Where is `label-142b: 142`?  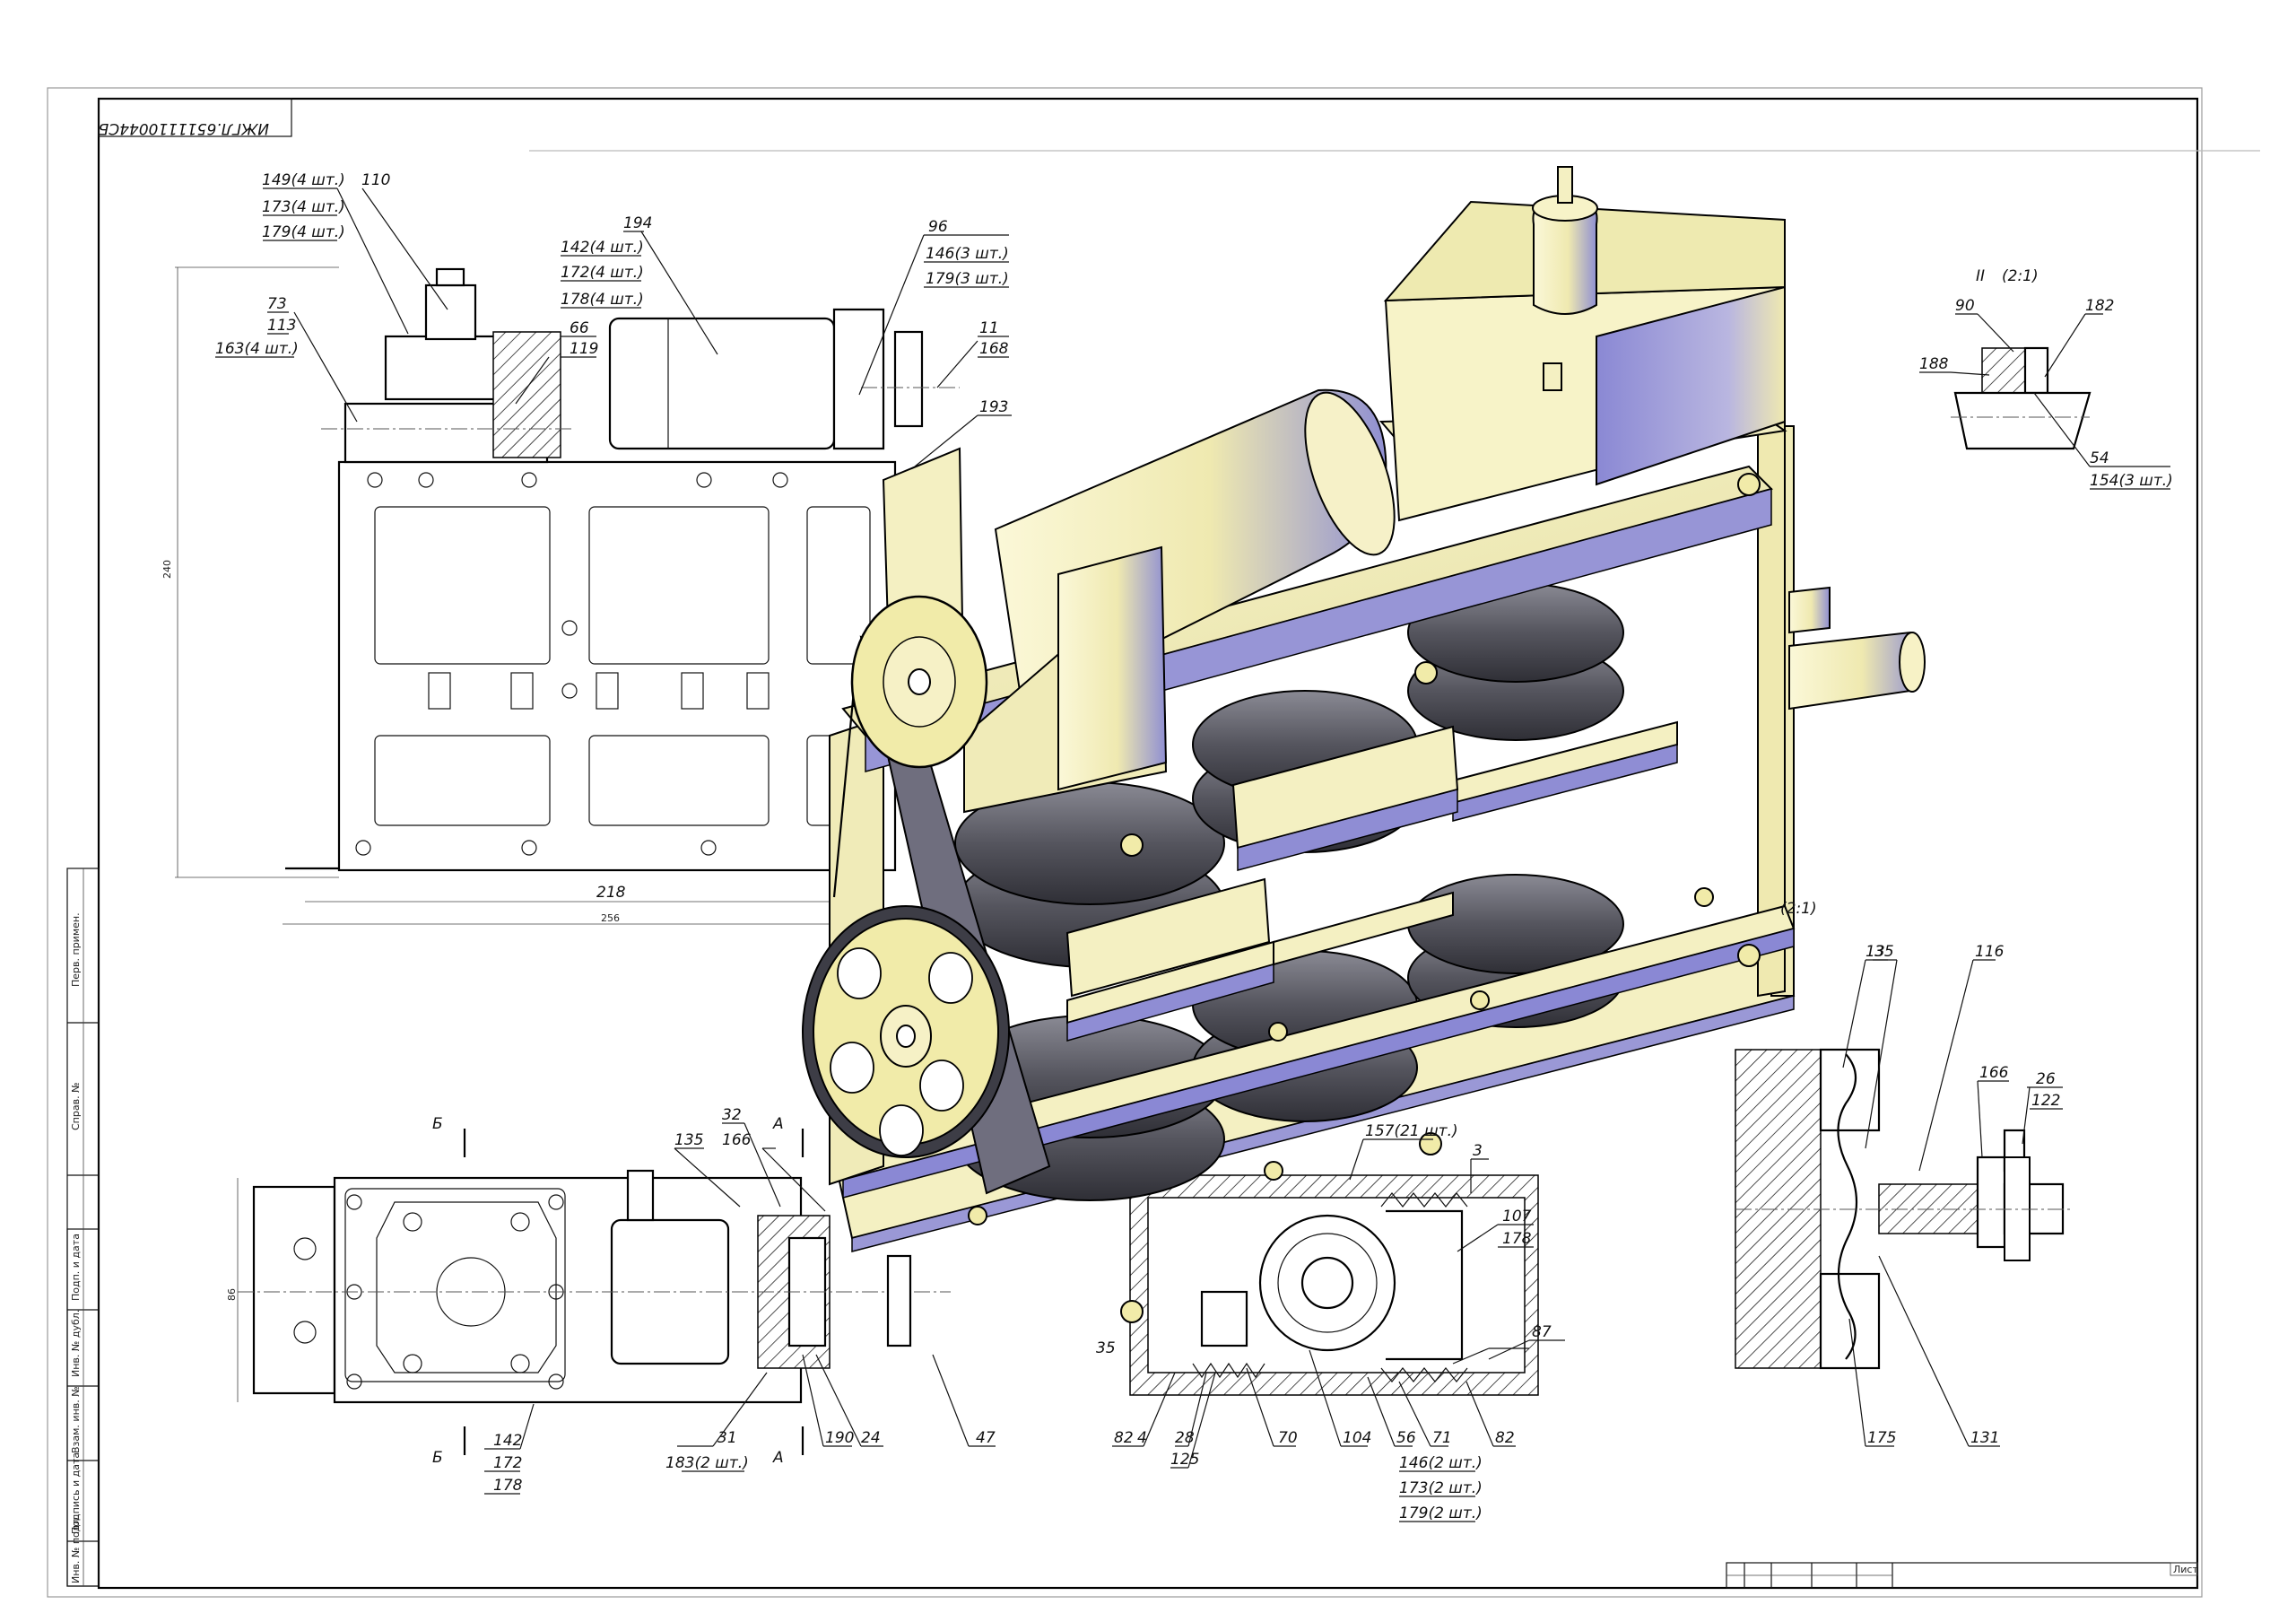 label-142b: 142 is located at coordinates (507, 1441).